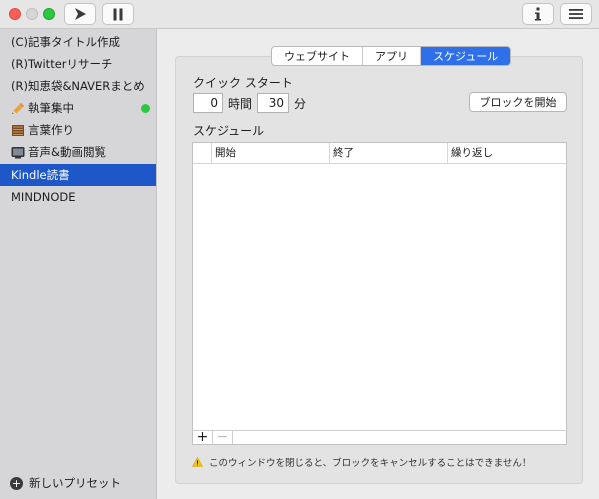  Describe the element at coordinates (78, 197) in the screenshot. I see `sidebar-item-mindnode: MINDNODE` at that location.